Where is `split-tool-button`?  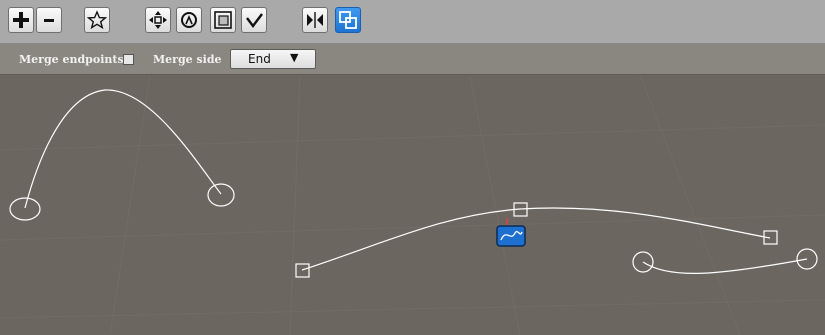
split-tool-button is located at coordinates (254, 20).